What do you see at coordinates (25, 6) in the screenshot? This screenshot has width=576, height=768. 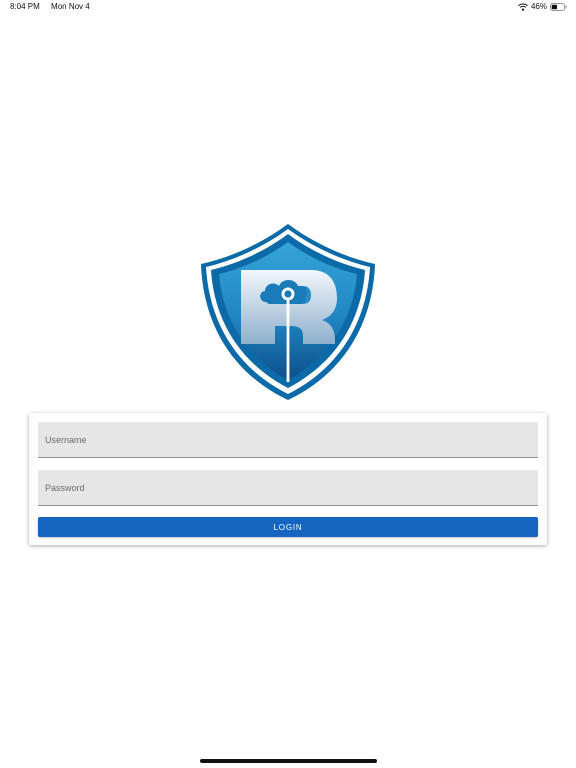 I see `status-time: 8:04 PM` at bounding box center [25, 6].